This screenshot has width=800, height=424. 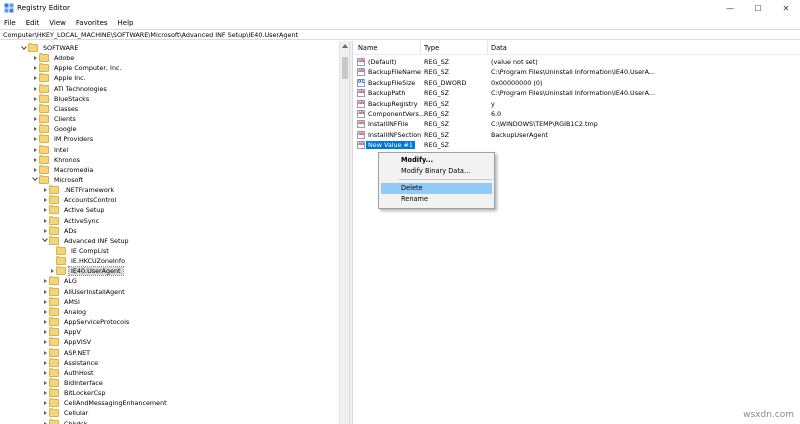 What do you see at coordinates (55, 129) in the screenshot?
I see `tree-item: Google` at bounding box center [55, 129].